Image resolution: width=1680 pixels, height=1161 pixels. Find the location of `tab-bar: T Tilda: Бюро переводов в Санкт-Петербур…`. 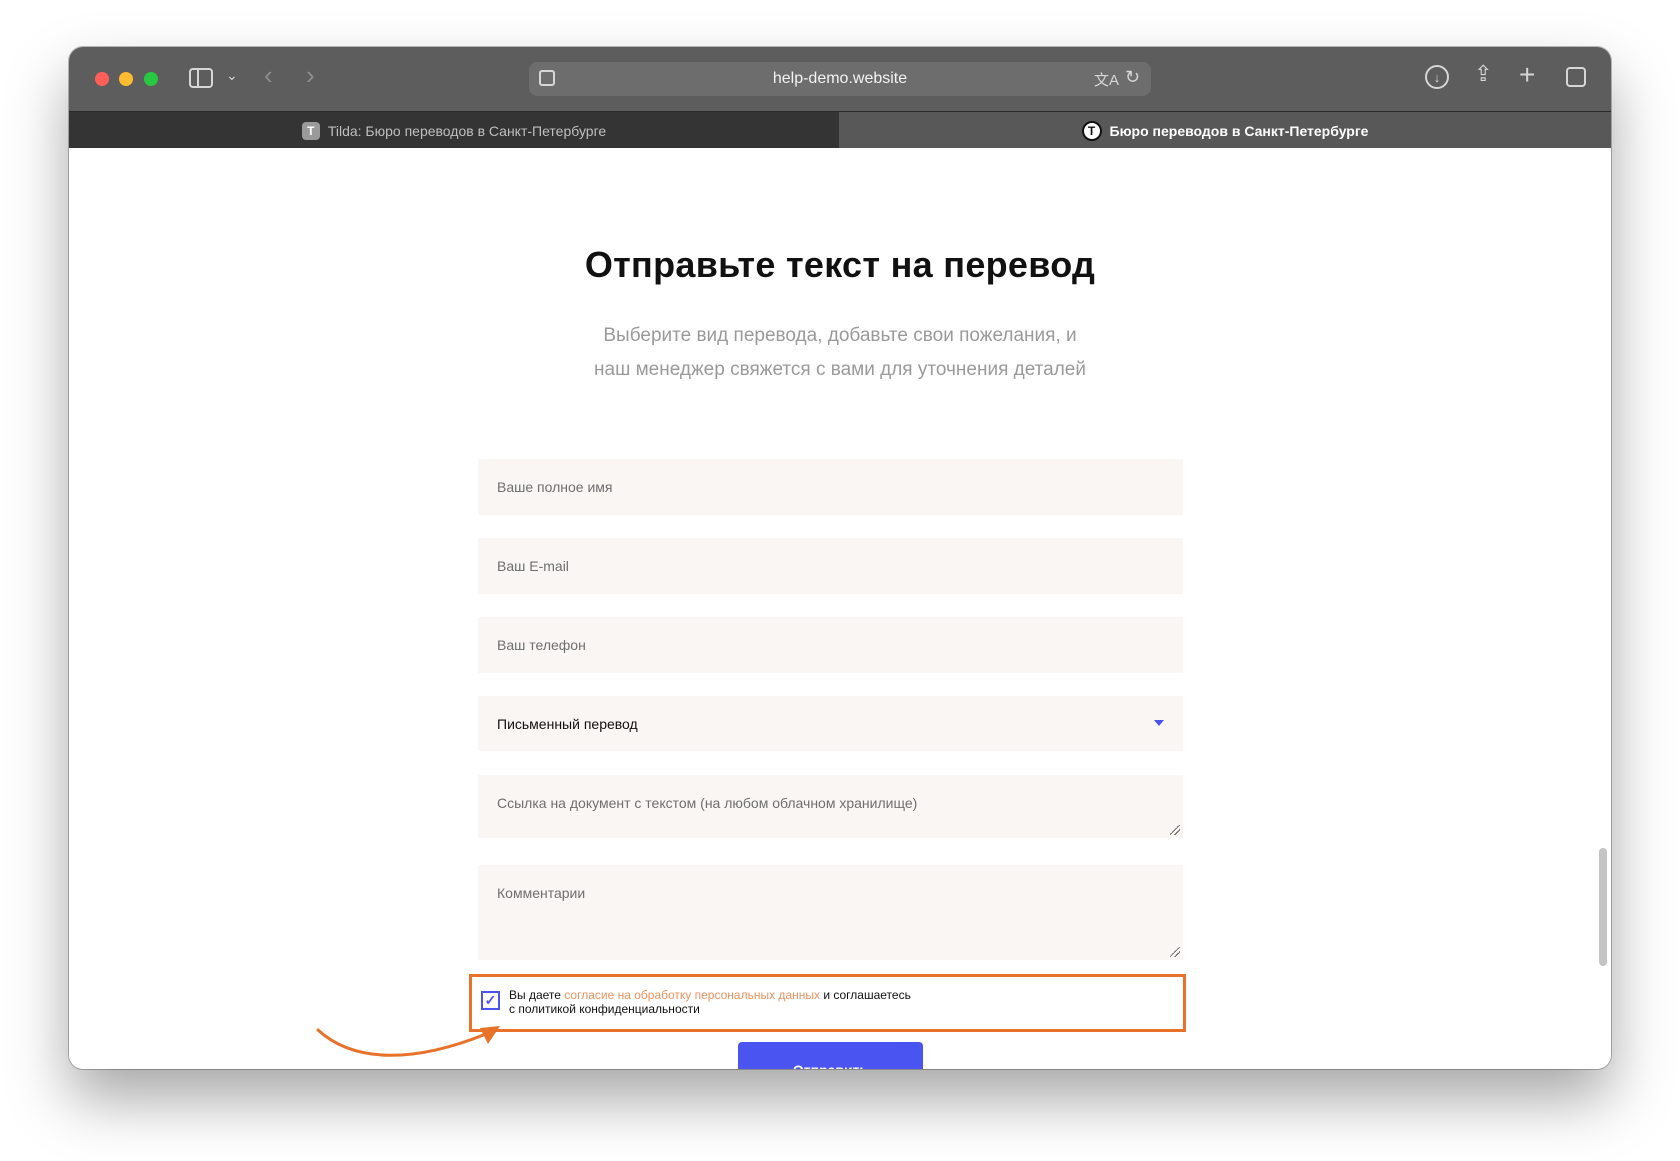

tab-bar: T Tilda: Бюро переводов в Санкт-Петербур… is located at coordinates (840, 130).